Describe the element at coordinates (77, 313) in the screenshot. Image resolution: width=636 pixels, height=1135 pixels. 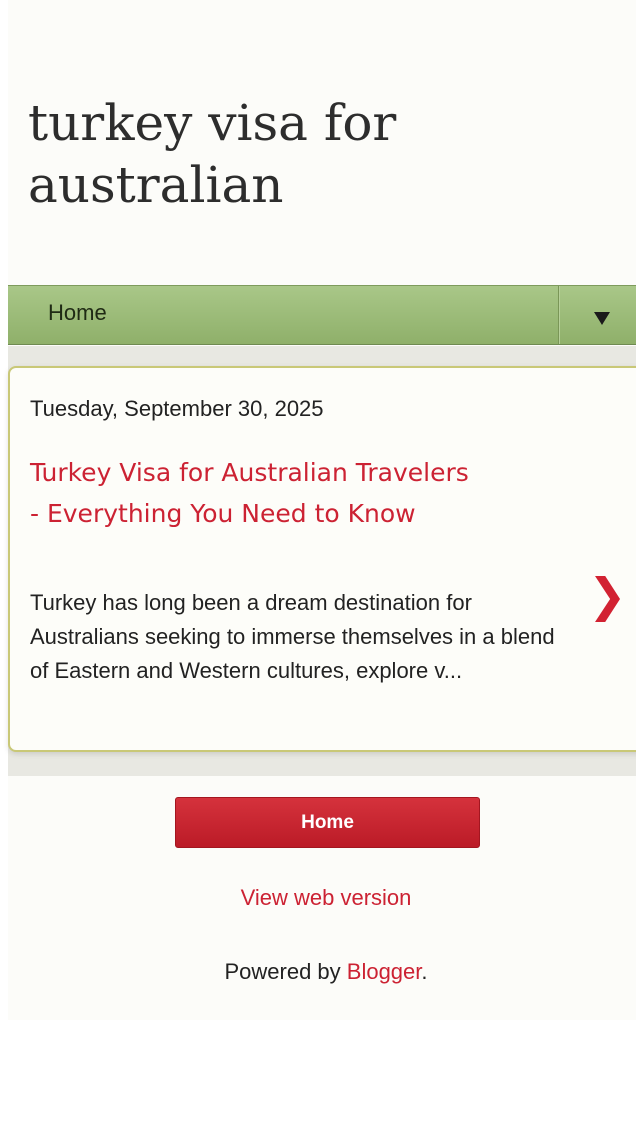
I see `nav-home-link: Home` at that location.